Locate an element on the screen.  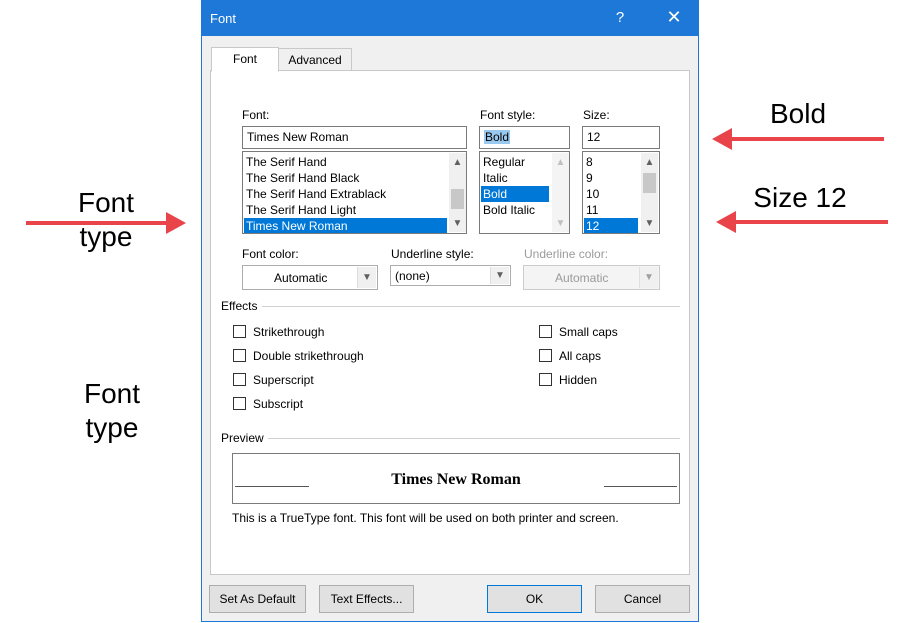
title-bar: Font ? ✕ is located at coordinates (450, 18).